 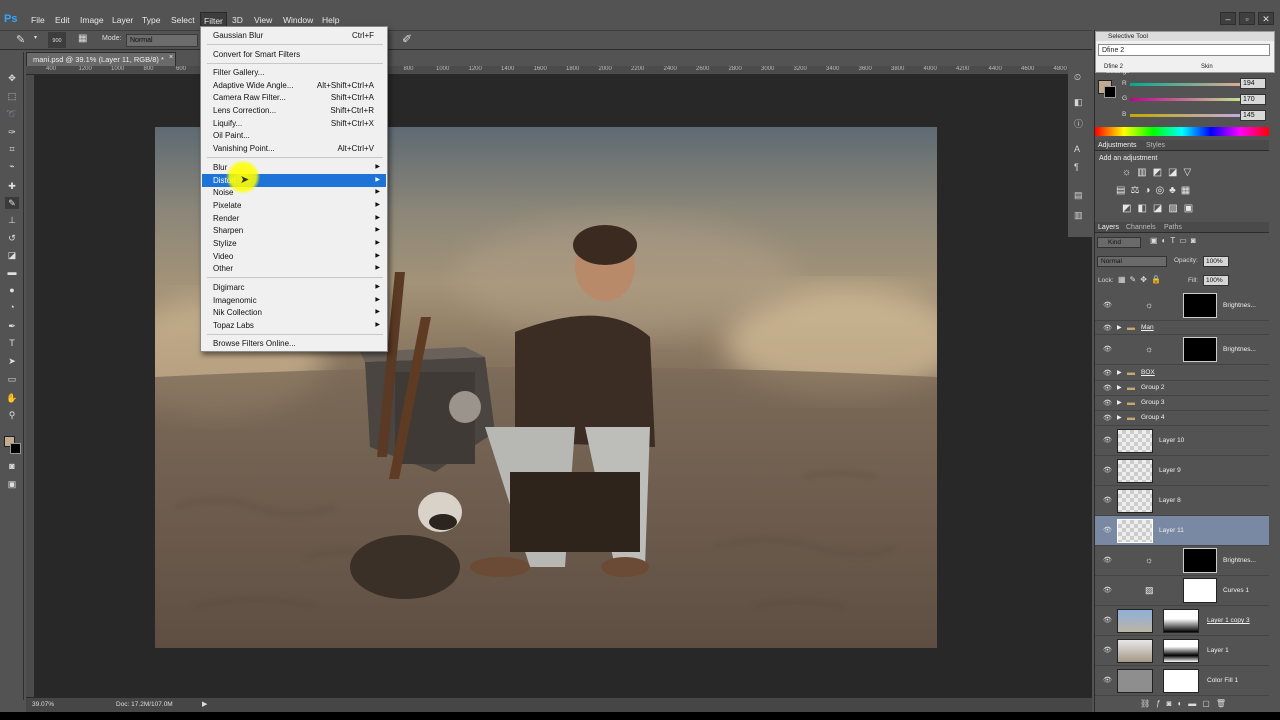 I want to click on dodge-tool-icon: ◔, so click(x=12, y=307).